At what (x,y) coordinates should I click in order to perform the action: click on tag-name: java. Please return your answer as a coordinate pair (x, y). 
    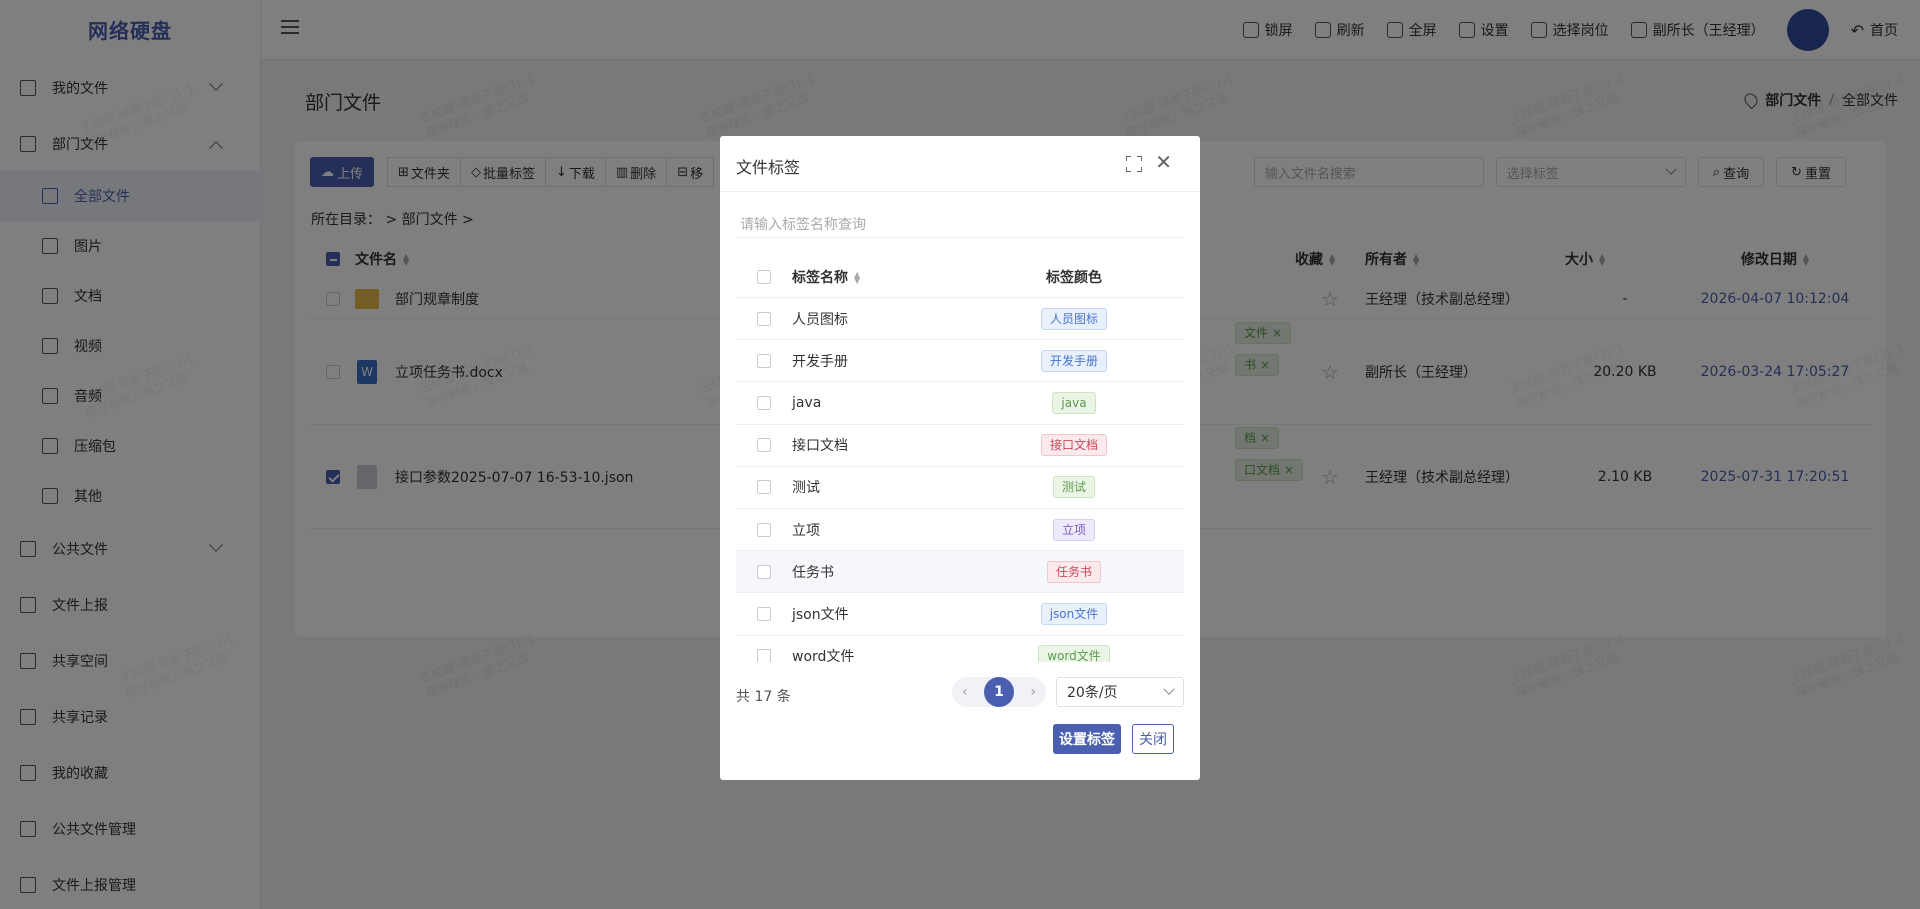
    Looking at the image, I should click on (807, 402).